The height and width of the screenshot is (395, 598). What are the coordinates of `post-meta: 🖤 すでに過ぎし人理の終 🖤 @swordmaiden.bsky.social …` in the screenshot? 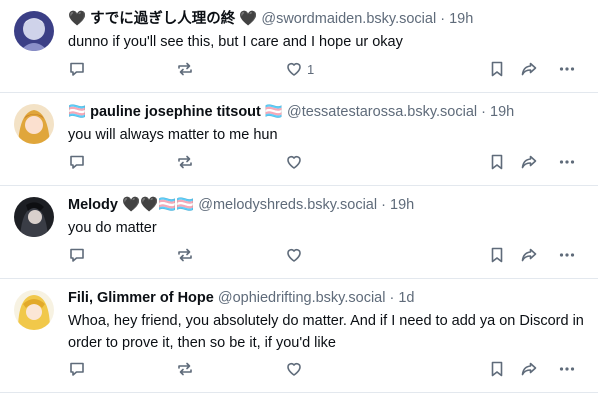 It's located at (329, 19).